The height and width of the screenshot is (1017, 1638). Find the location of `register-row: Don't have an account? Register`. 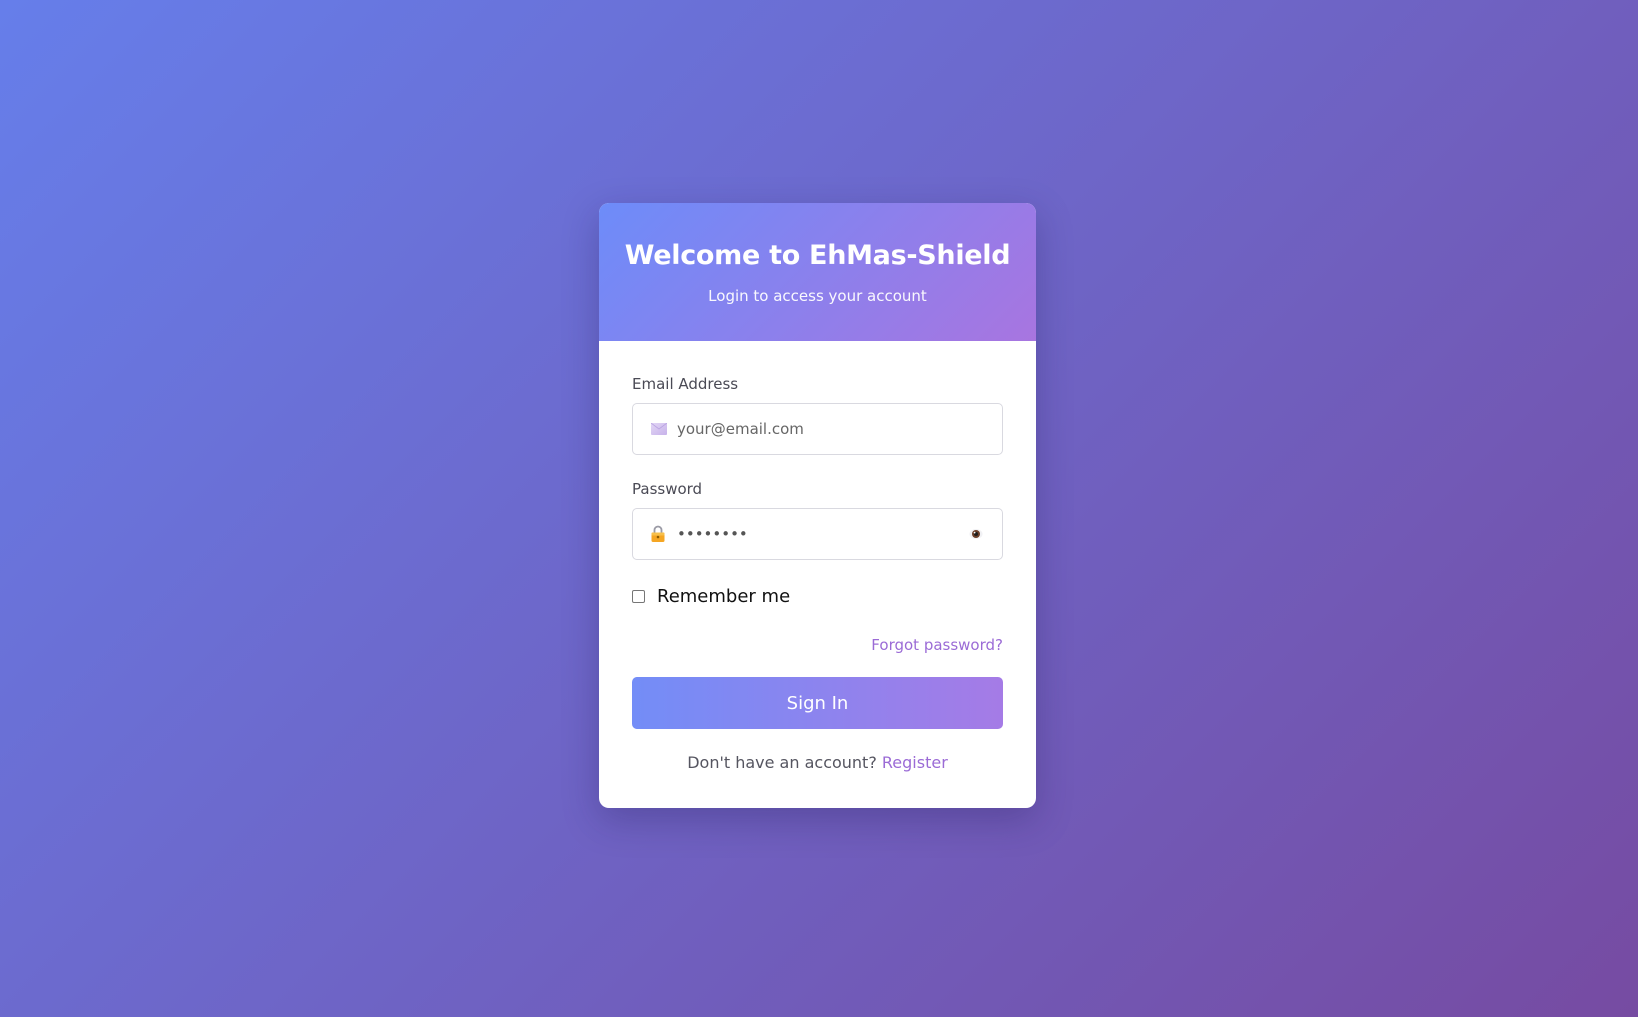

register-row: Don't have an account? Register is located at coordinates (817, 762).